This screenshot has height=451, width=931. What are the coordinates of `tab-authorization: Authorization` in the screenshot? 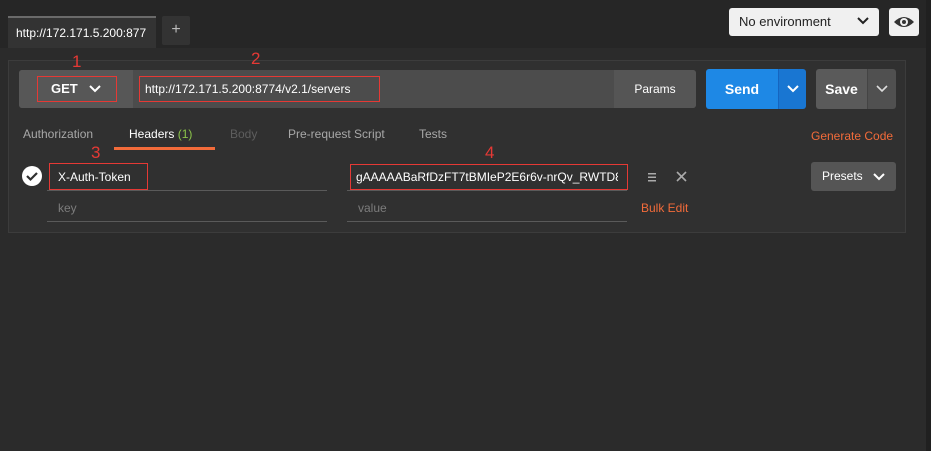 It's located at (58, 134).